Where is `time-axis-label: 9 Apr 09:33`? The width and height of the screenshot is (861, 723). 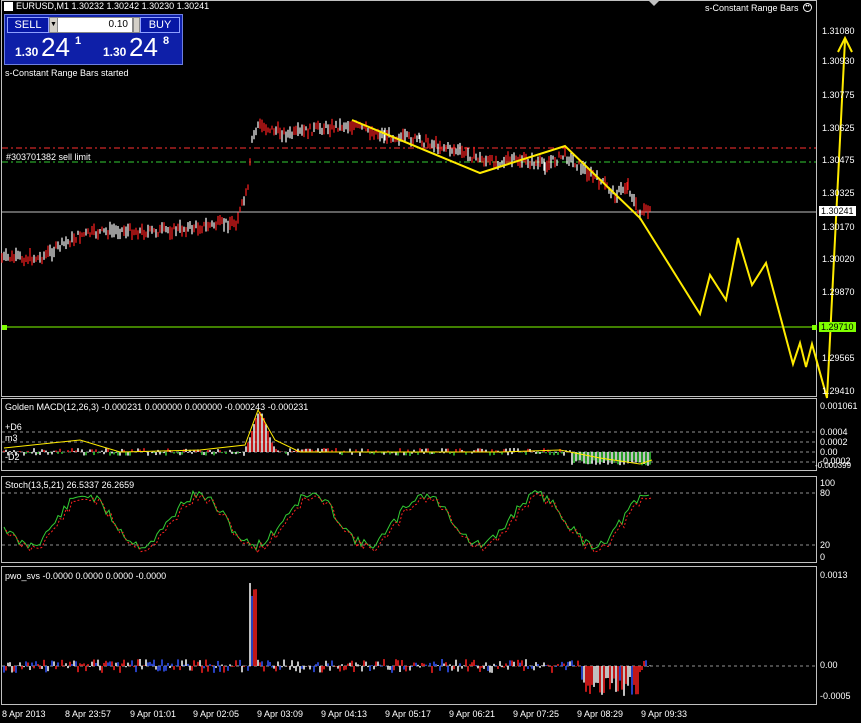 time-axis-label: 9 Apr 09:33 is located at coordinates (664, 714).